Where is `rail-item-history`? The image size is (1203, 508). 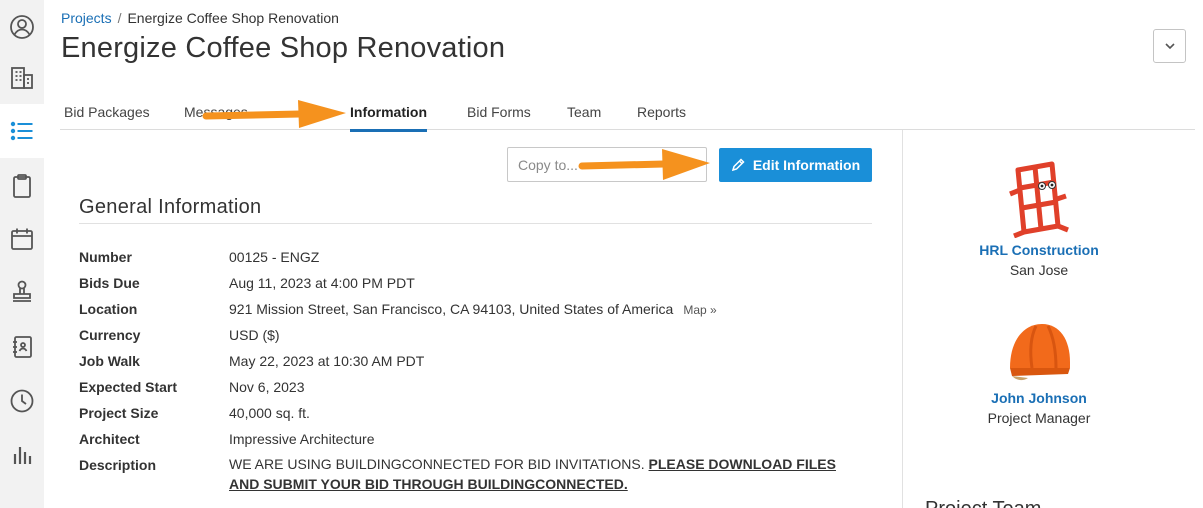 rail-item-history is located at coordinates (22, 401).